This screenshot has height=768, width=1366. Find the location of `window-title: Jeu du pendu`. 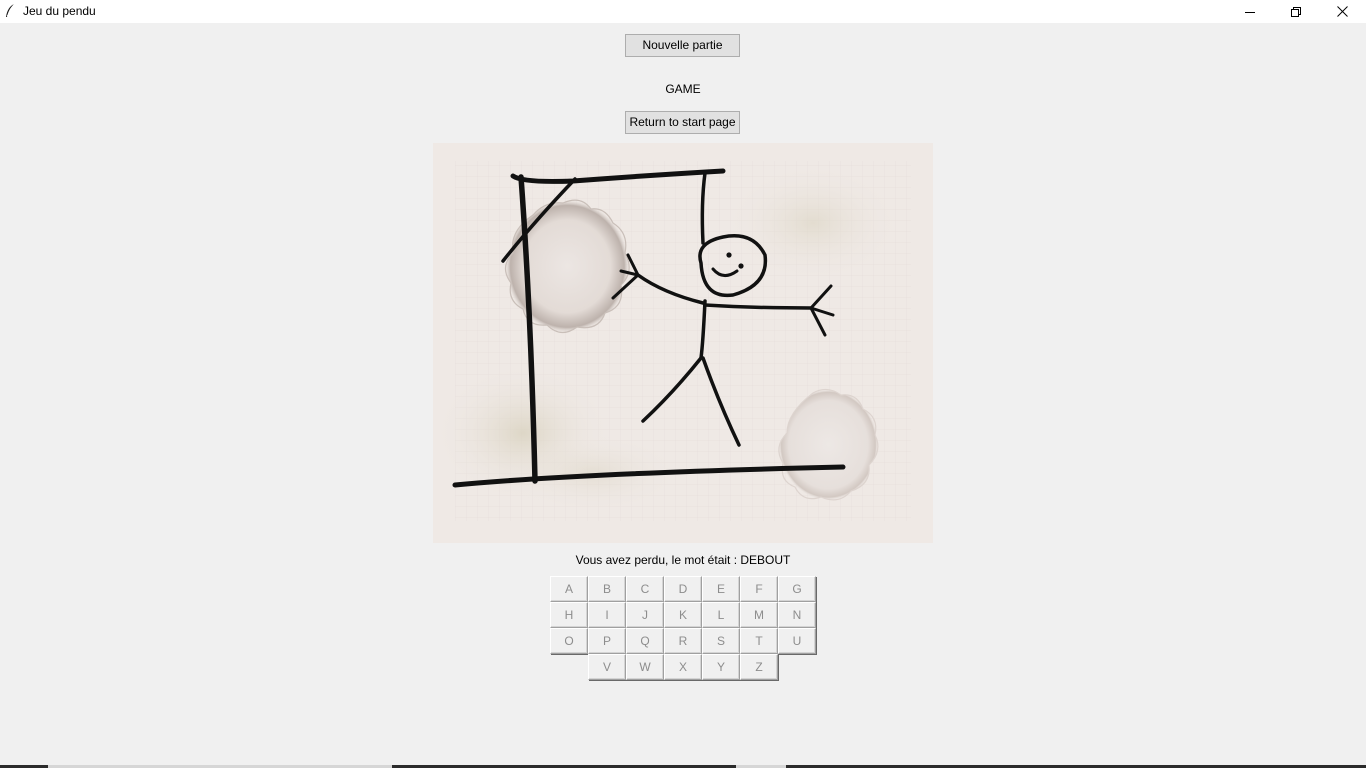

window-title: Jeu du pendu is located at coordinates (59, 11).